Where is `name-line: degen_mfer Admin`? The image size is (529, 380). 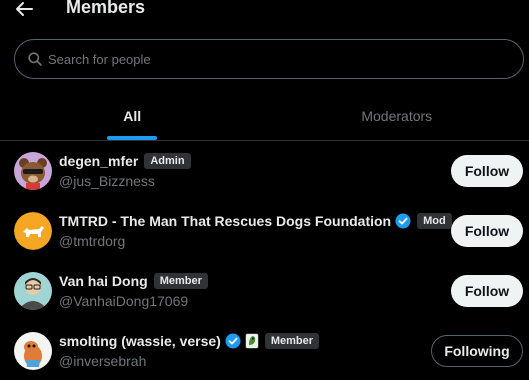
name-line: degen_mfer Admin is located at coordinates (125, 161).